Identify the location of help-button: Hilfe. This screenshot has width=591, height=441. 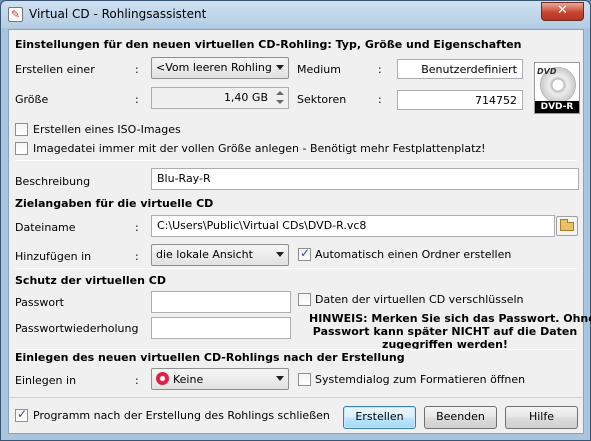
(541, 417).